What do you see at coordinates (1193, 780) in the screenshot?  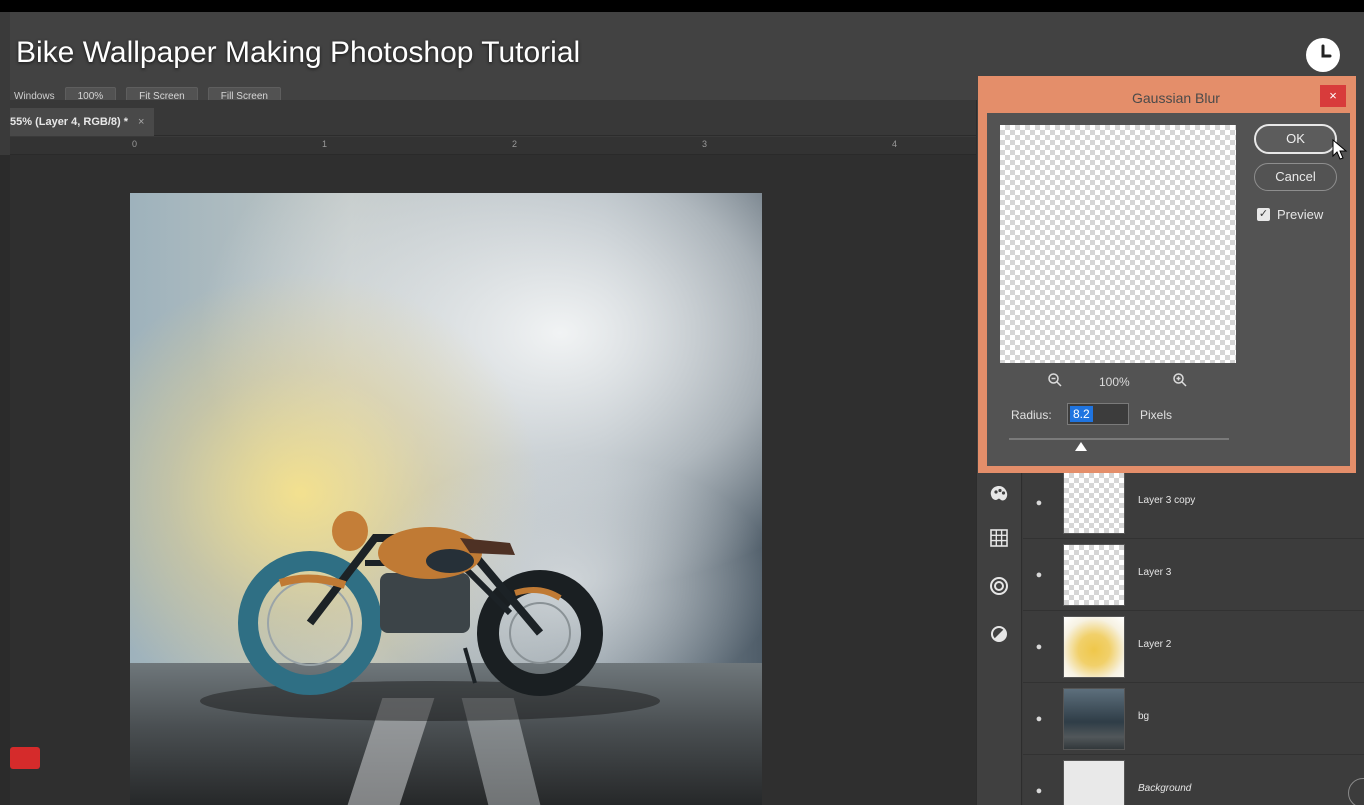 I see `layer-row: ● Background` at bounding box center [1193, 780].